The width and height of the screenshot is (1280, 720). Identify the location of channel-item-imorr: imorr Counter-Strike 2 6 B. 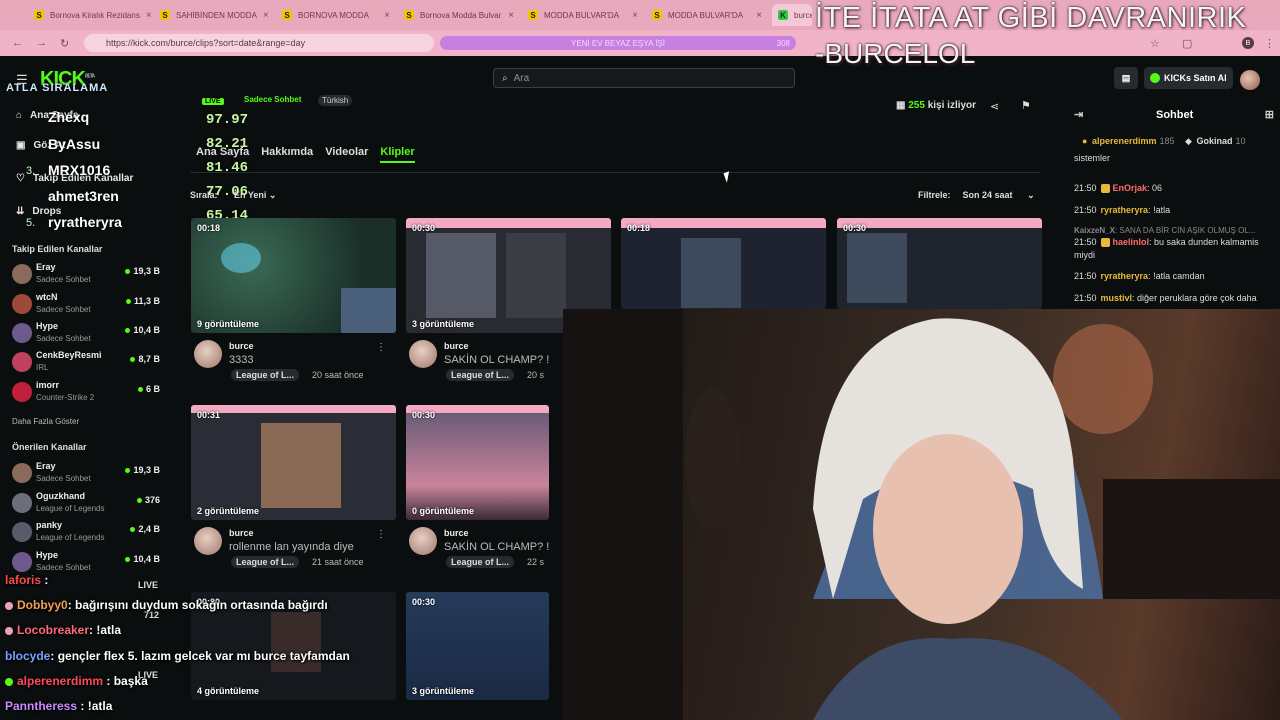
(92, 392).